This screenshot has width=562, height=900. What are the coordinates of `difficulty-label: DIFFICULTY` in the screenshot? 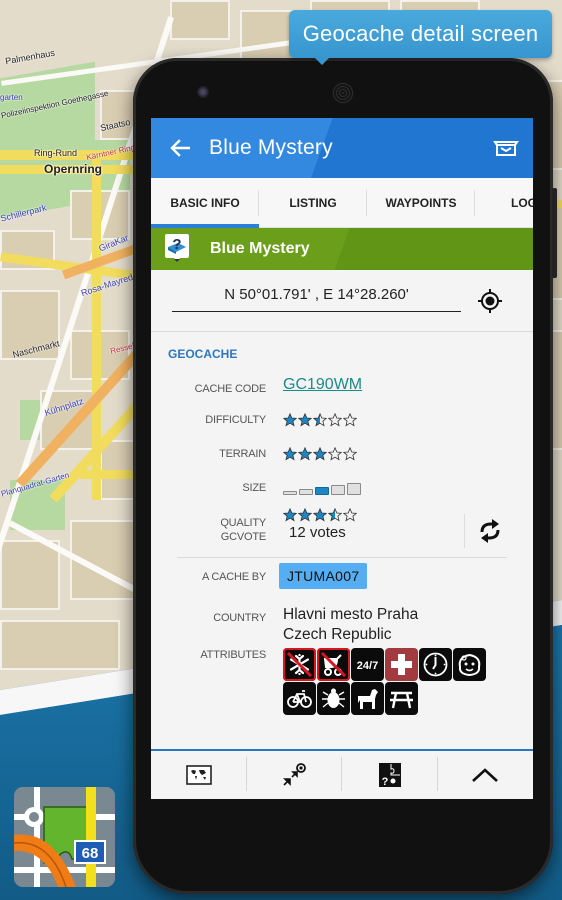 It's located at (235, 420).